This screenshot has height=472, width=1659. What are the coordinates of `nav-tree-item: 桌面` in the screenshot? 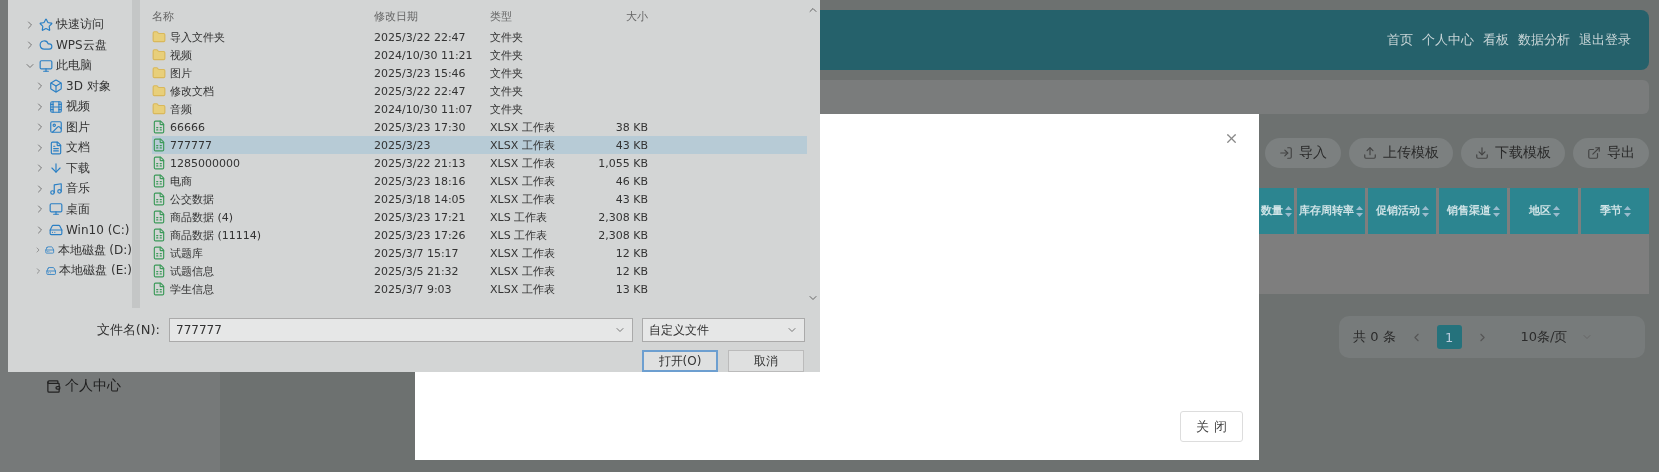 It's located at (73, 209).